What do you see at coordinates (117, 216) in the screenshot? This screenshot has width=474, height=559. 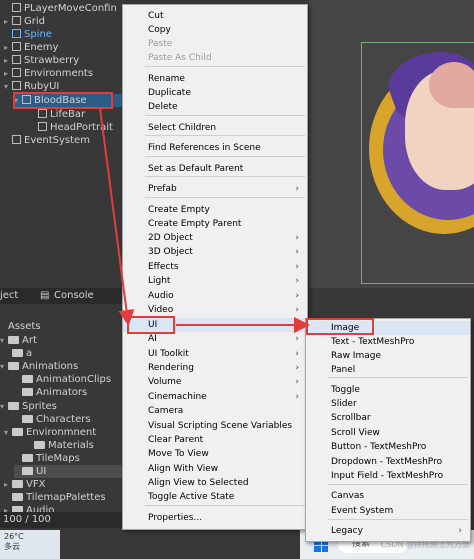 I see `arrow-to-ui` at bounding box center [117, 216].